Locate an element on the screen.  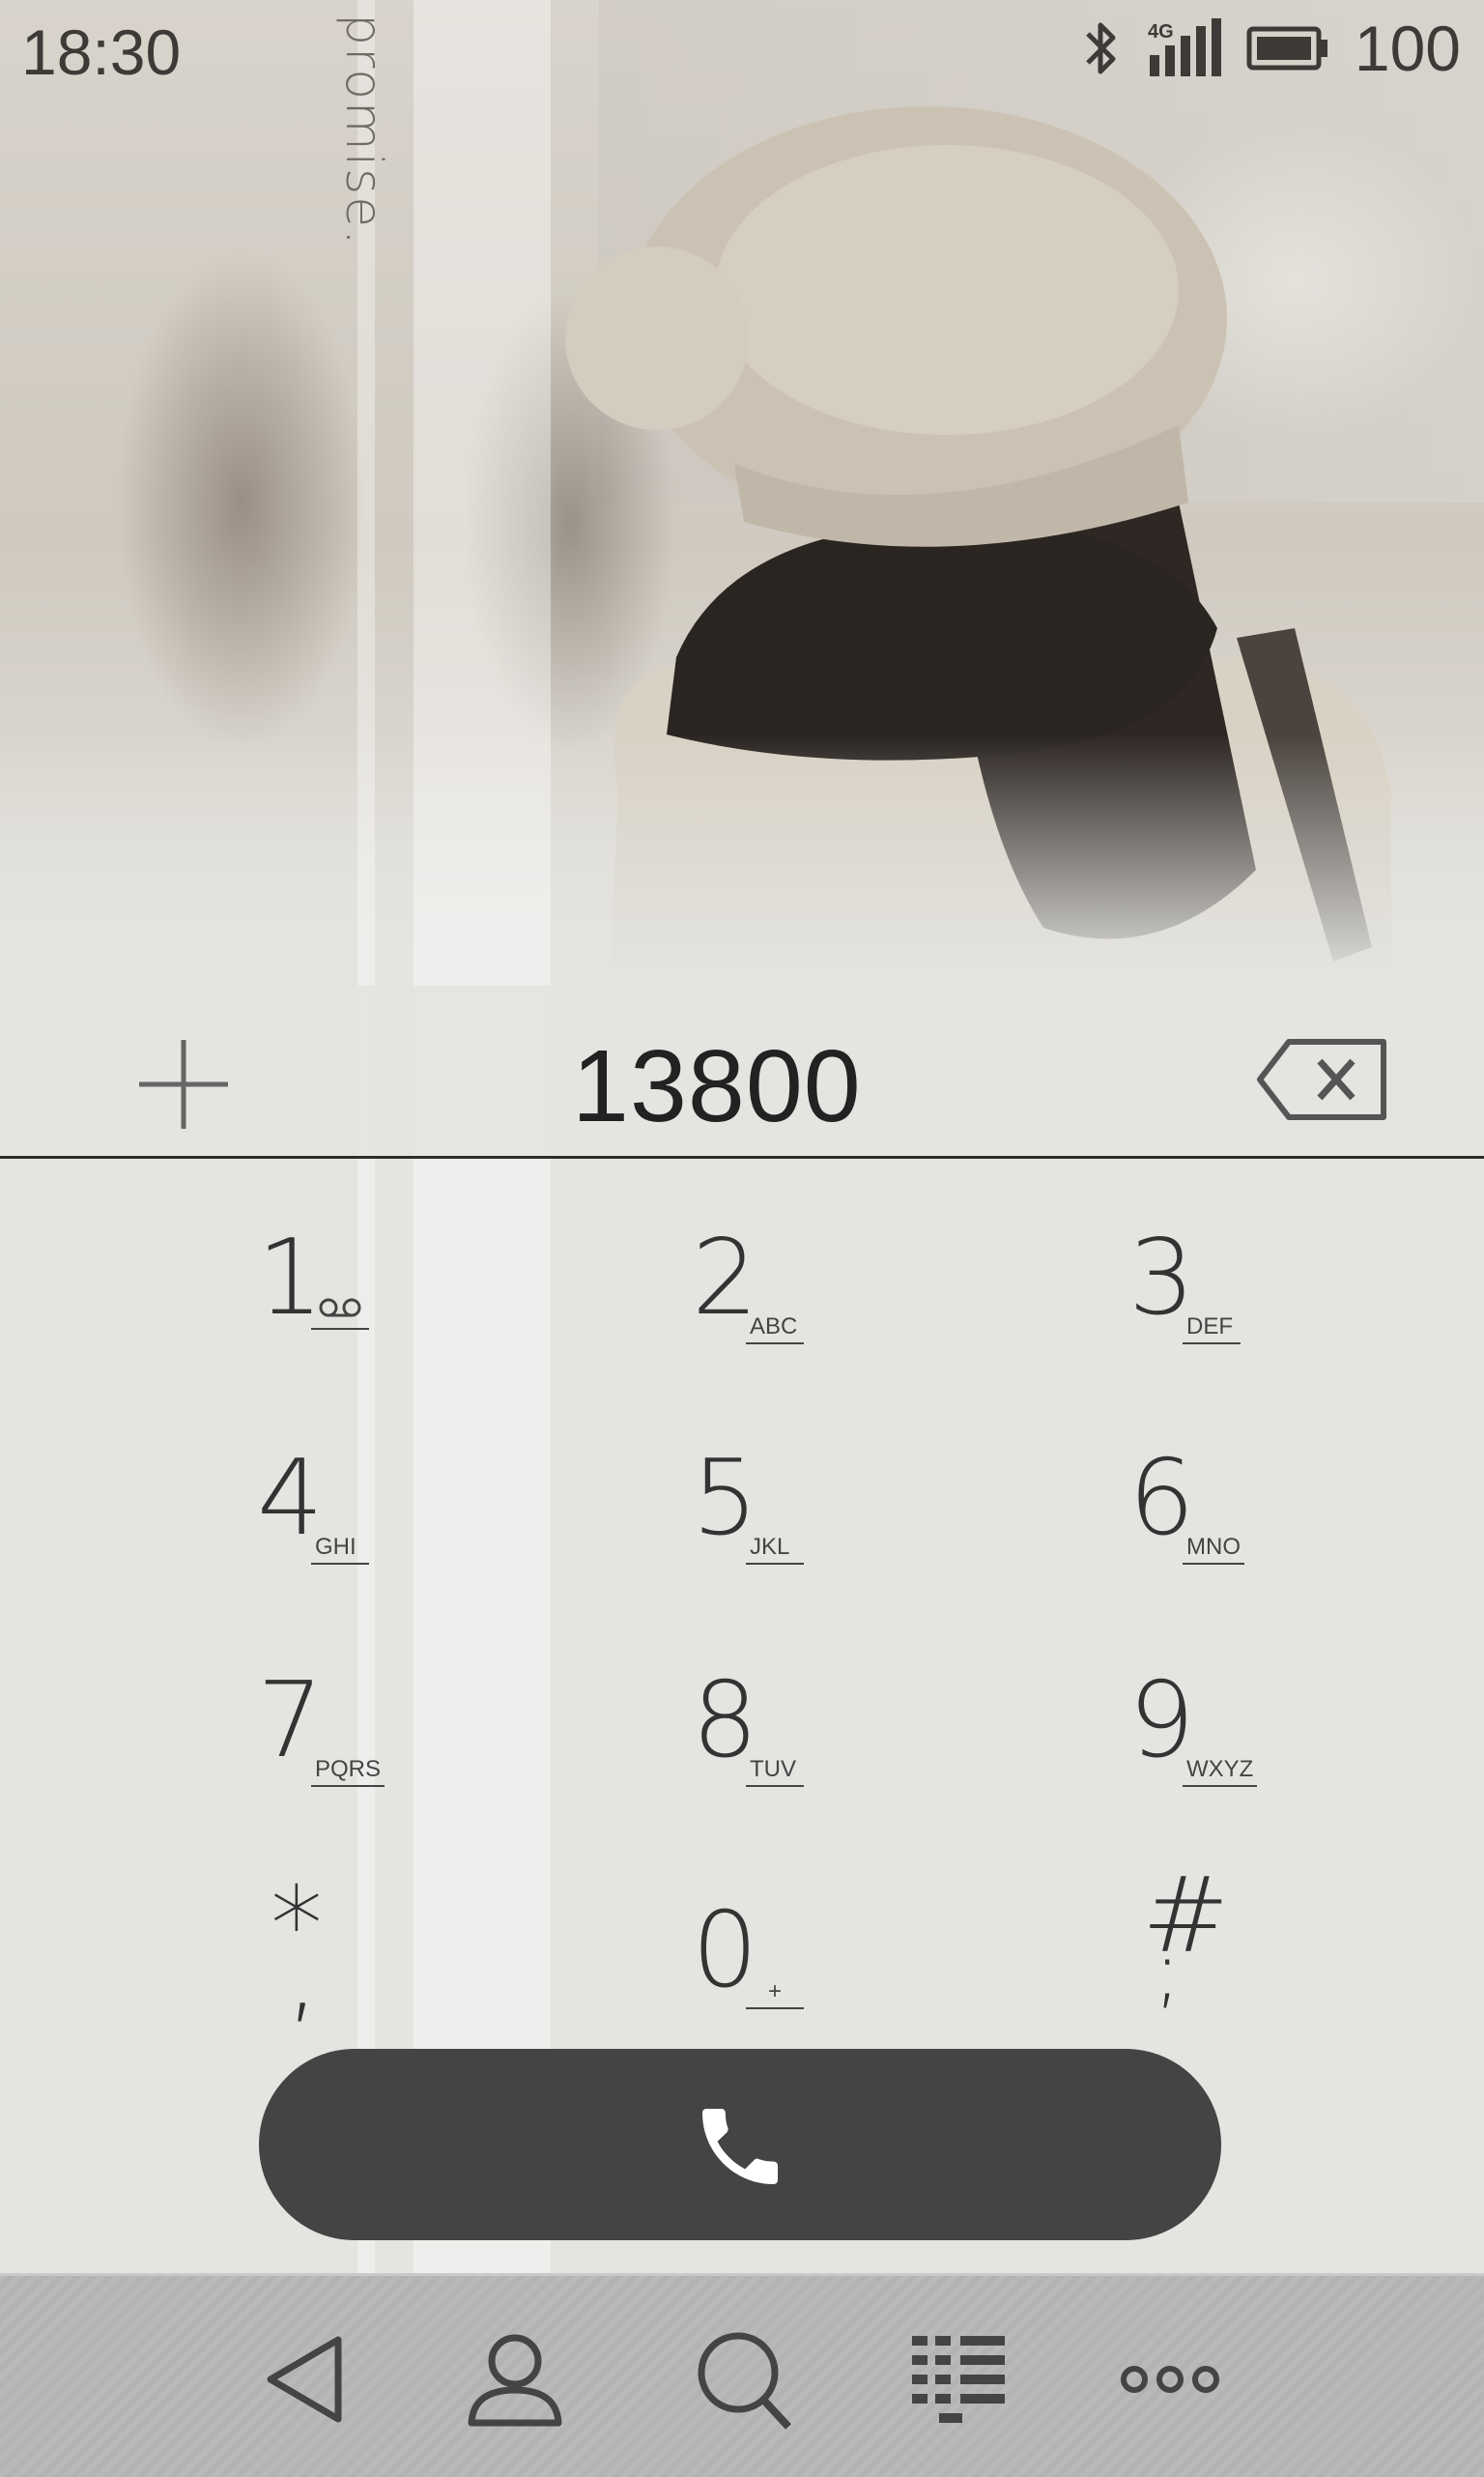
dialed-number: 13800 is located at coordinates (717, 1086).